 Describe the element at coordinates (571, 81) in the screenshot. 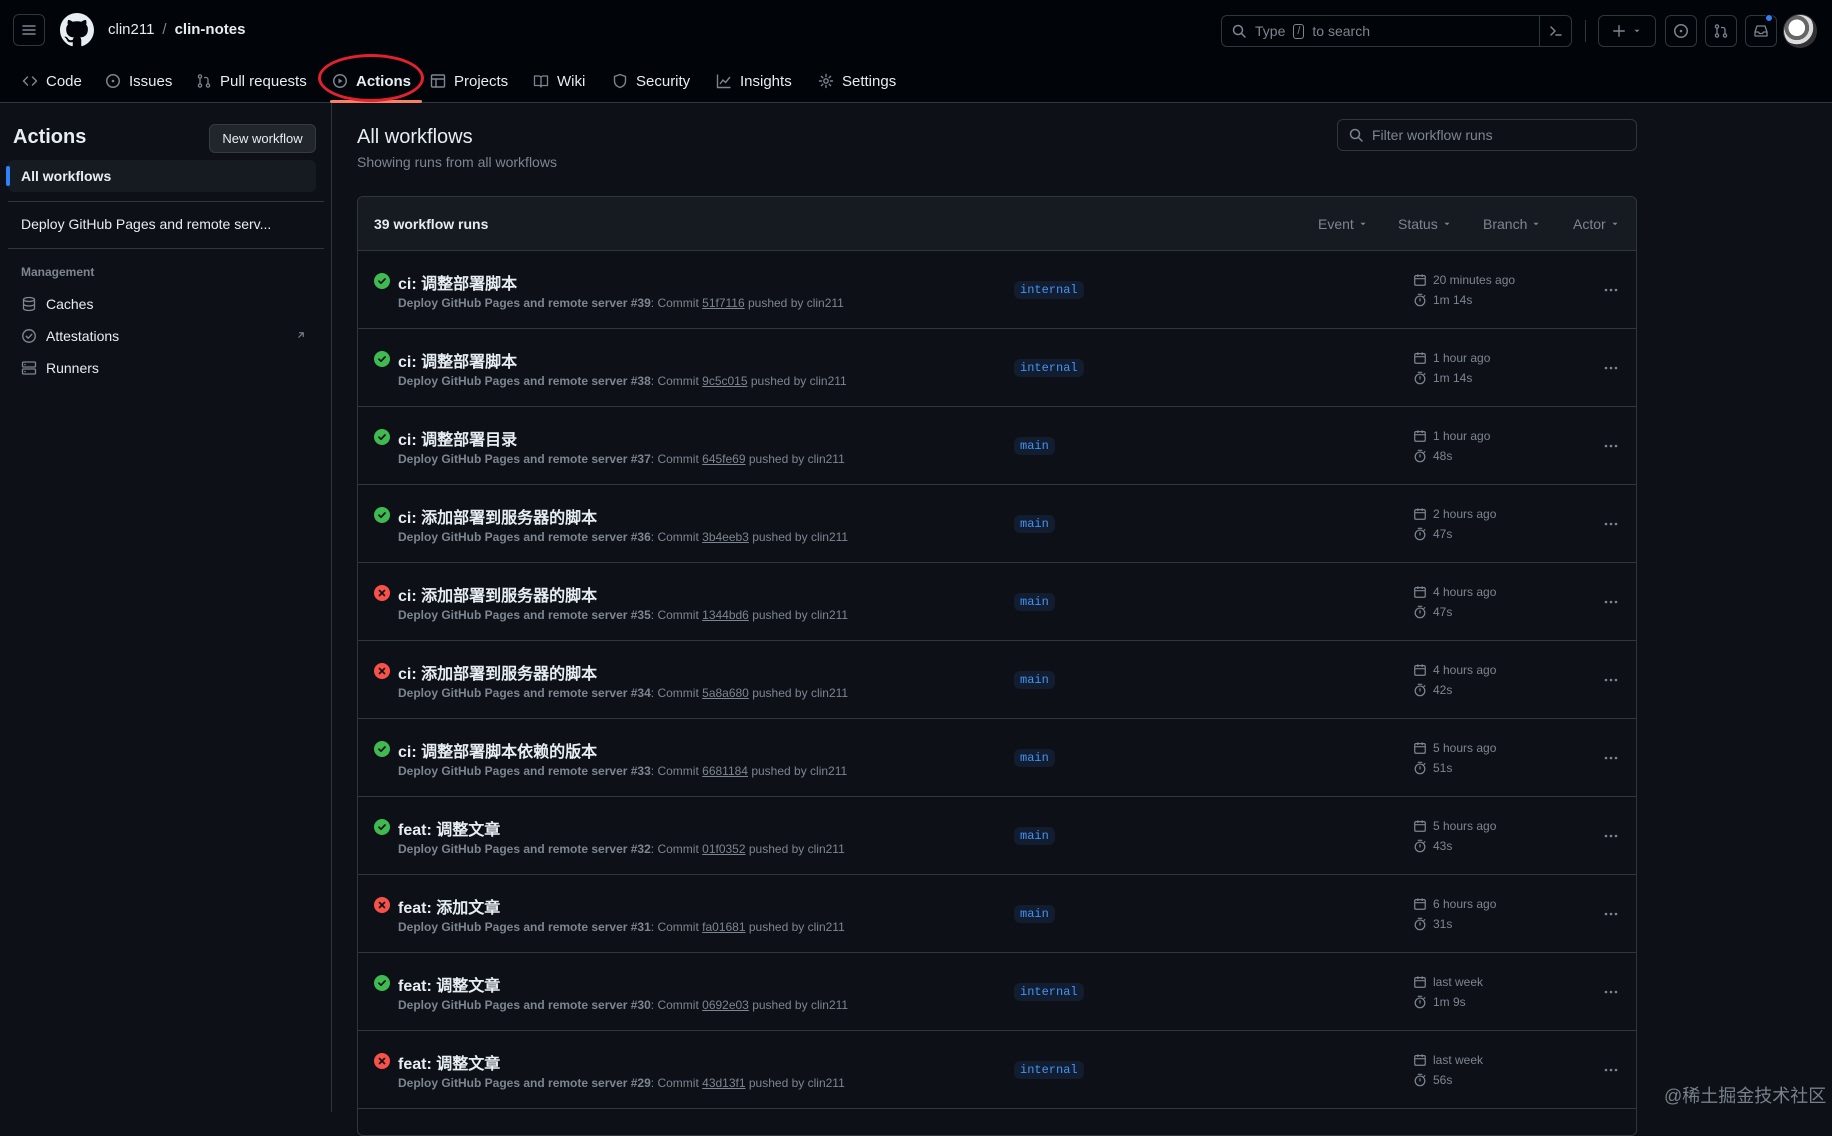

I see `tab-label: Wiki` at that location.